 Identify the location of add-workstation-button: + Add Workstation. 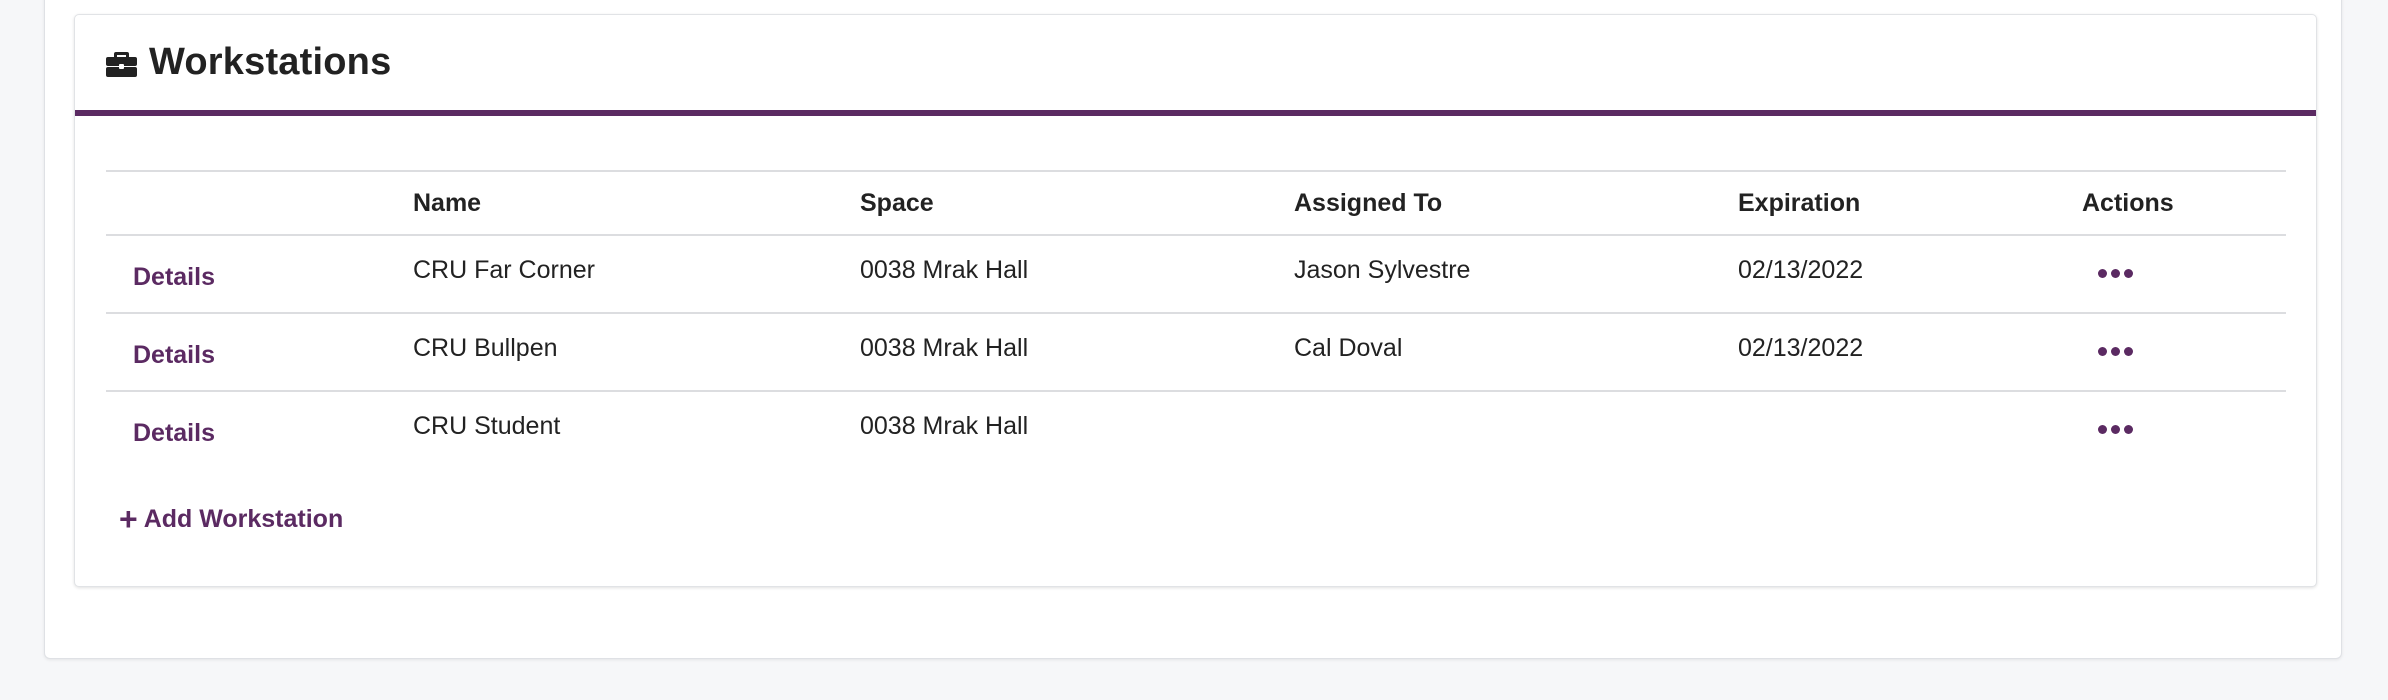
(231, 519).